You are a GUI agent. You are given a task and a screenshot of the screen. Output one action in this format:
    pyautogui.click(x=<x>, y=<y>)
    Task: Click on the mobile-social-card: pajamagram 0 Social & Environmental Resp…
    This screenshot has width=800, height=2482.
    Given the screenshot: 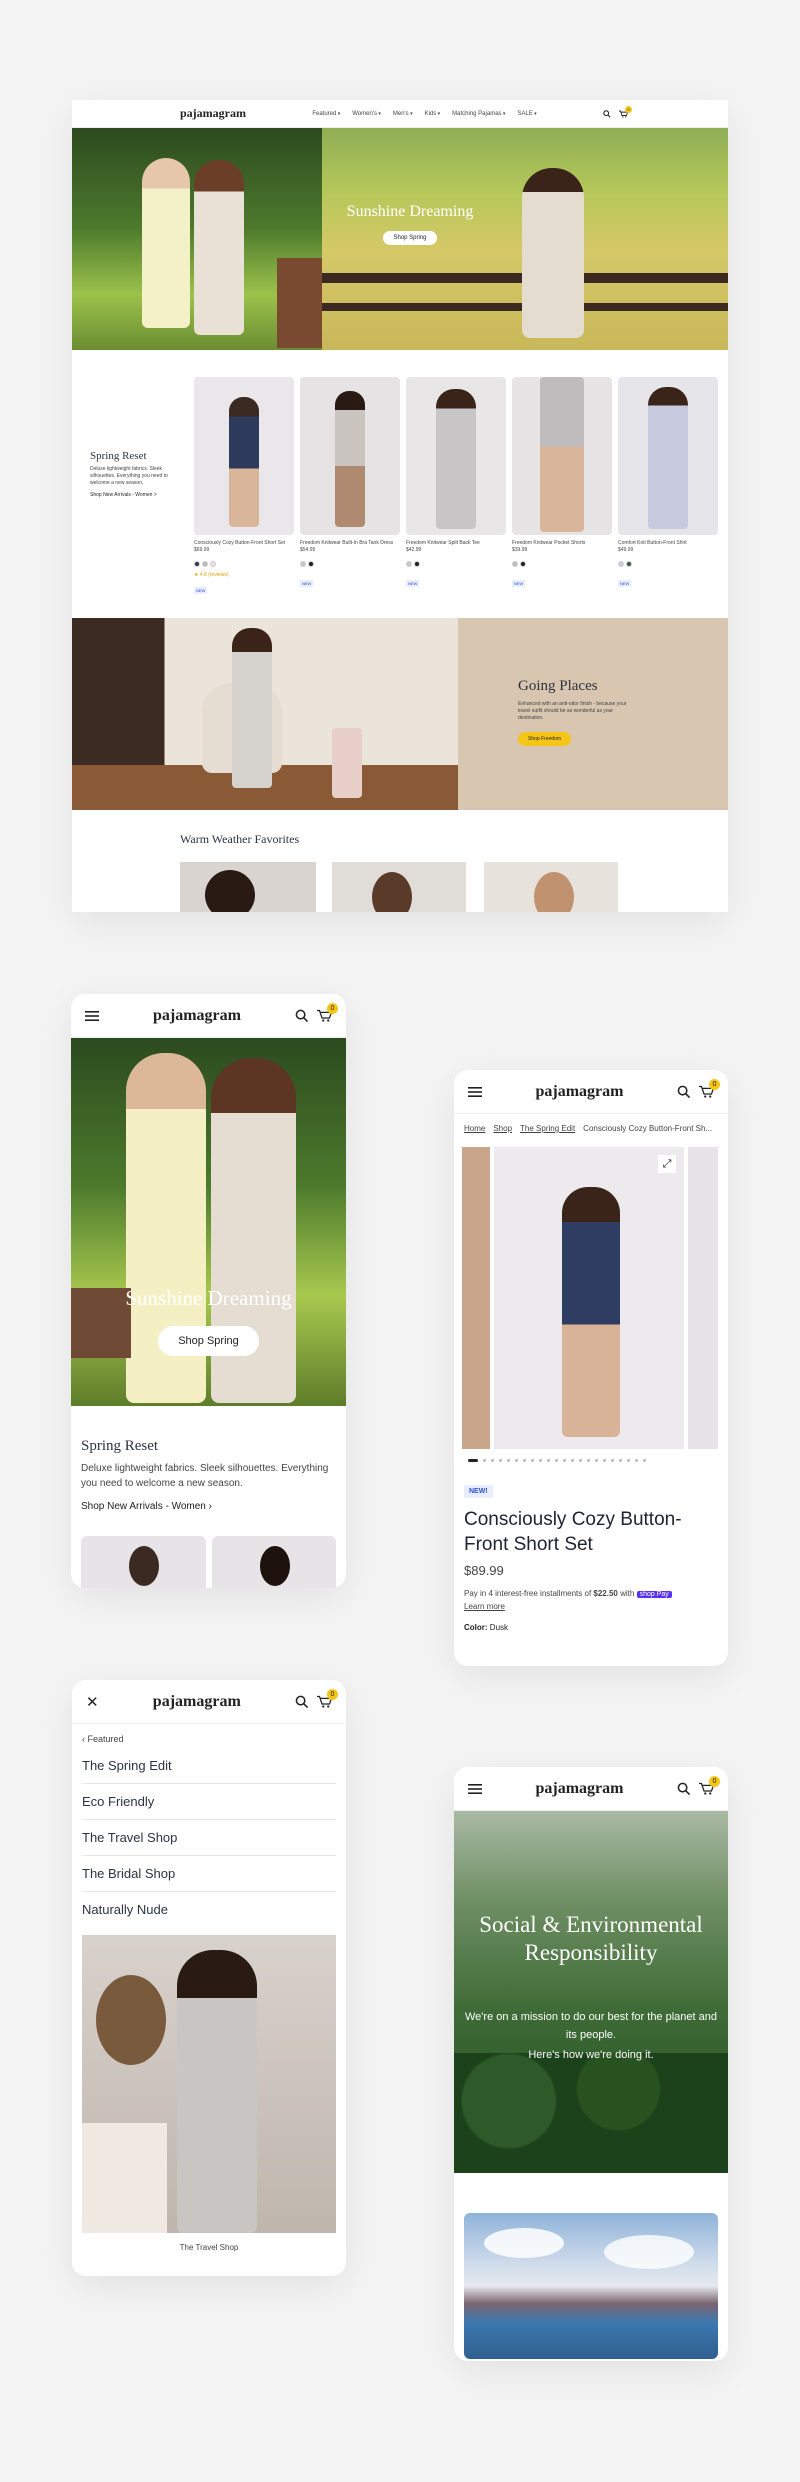 What is the action you would take?
    pyautogui.click(x=591, y=2064)
    